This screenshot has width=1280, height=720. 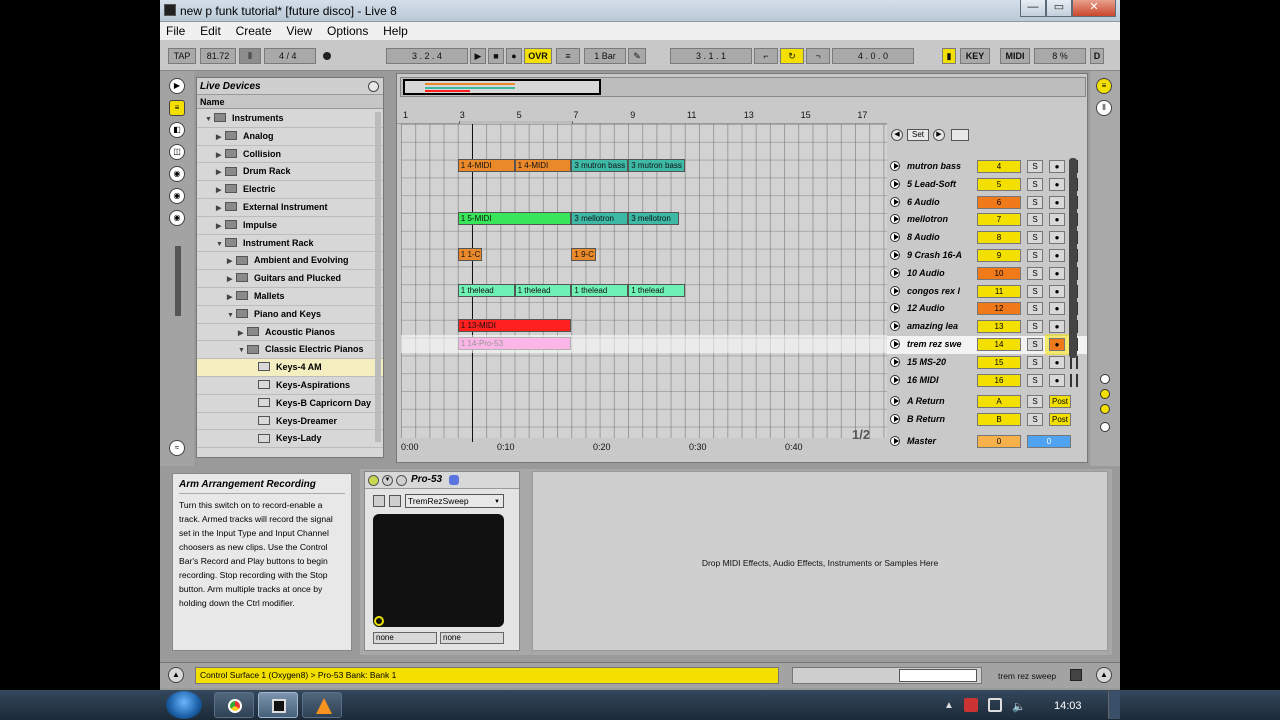 I want to click on arrangement-clip: 1 thelead, so click(x=656, y=290).